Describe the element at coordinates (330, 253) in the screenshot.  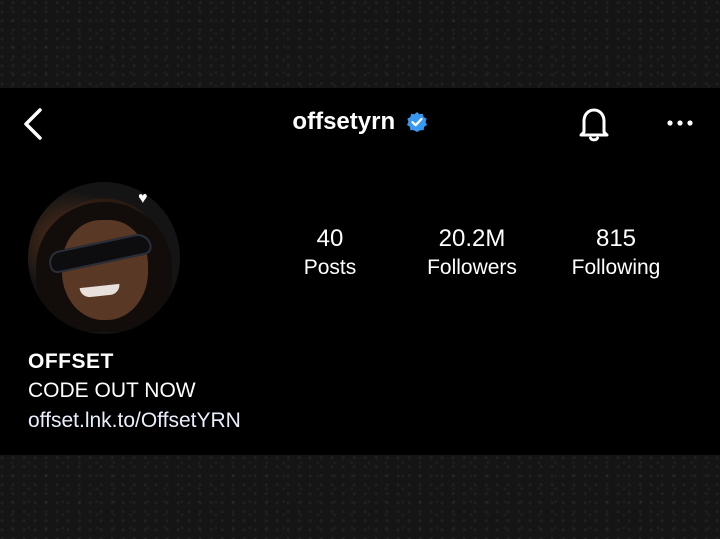
I see `stat-posts: 40 Posts` at that location.